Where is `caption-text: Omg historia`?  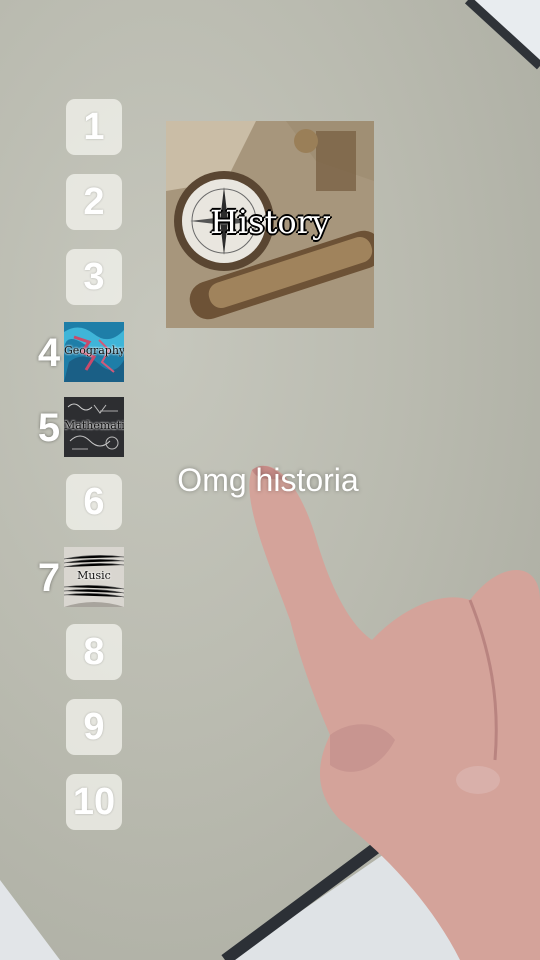 caption-text: Omg historia is located at coordinates (268, 480).